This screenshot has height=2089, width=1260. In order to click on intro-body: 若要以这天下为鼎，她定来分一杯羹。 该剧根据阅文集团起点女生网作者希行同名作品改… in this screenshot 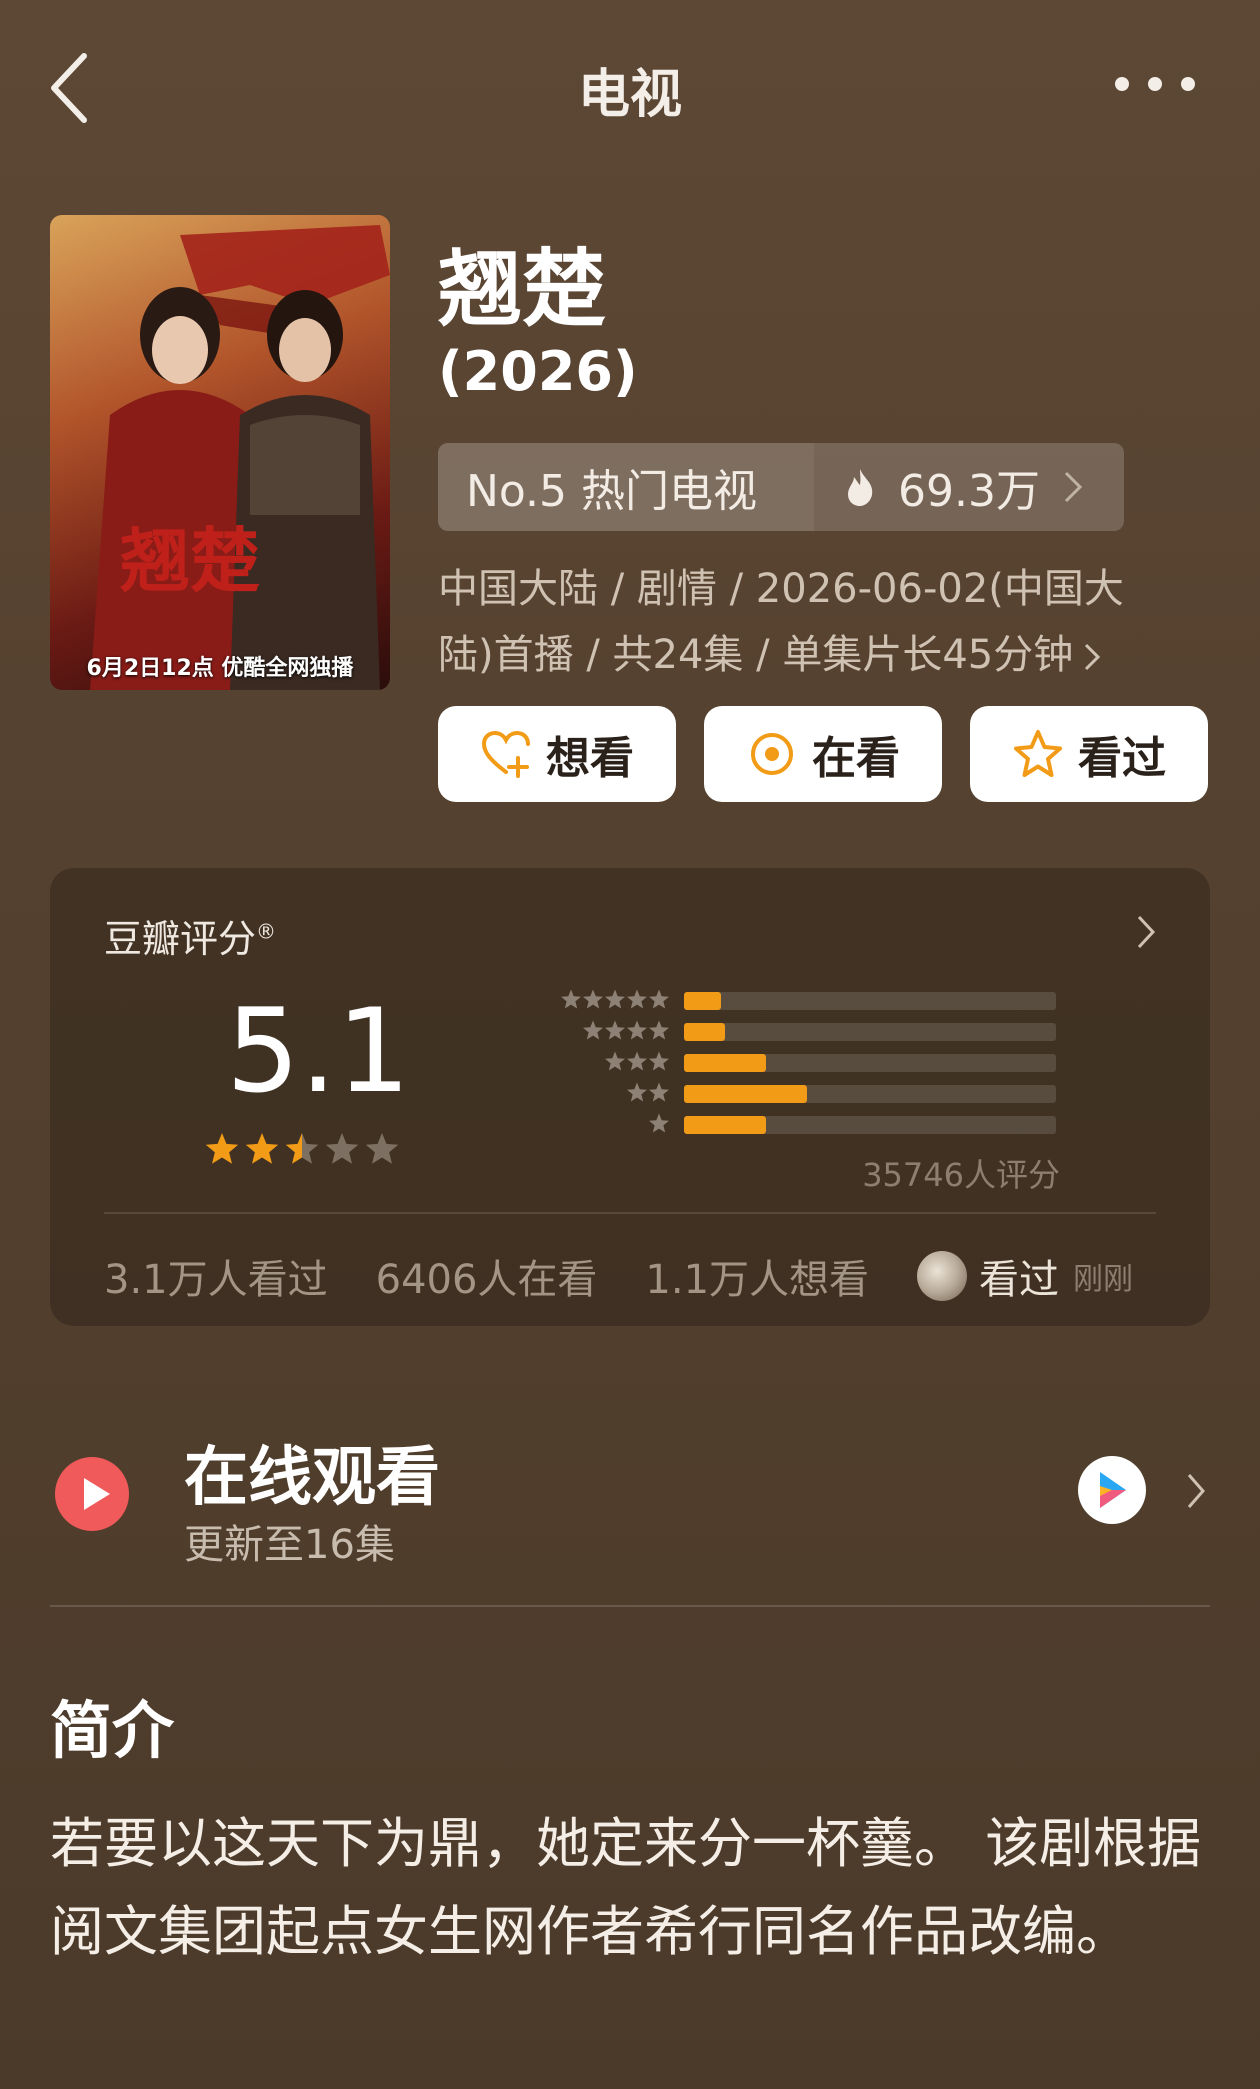, I will do `click(626, 1887)`.